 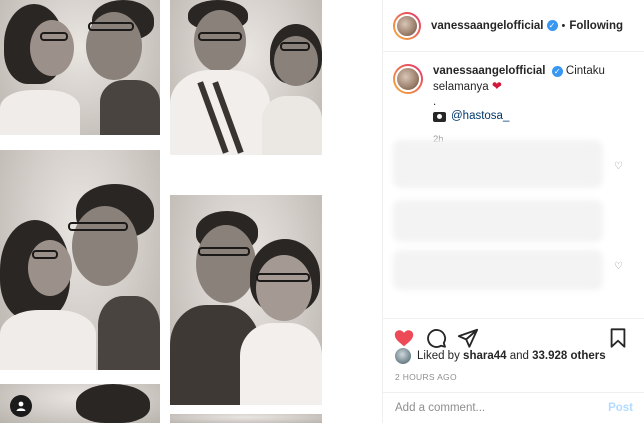 What do you see at coordinates (557, 71) in the screenshot?
I see `caption-verified-icon: ✓` at bounding box center [557, 71].